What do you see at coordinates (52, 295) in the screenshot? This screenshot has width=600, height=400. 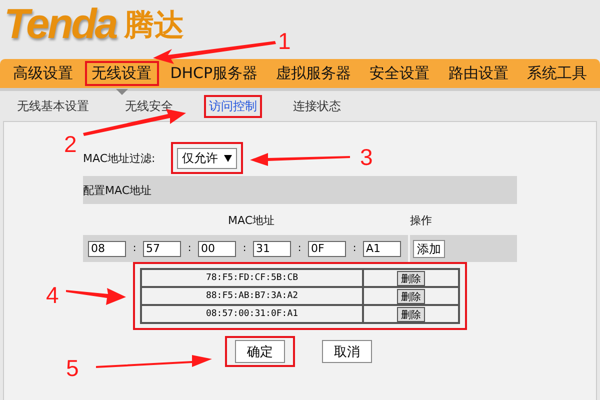 I see `annotation-number: 4` at bounding box center [52, 295].